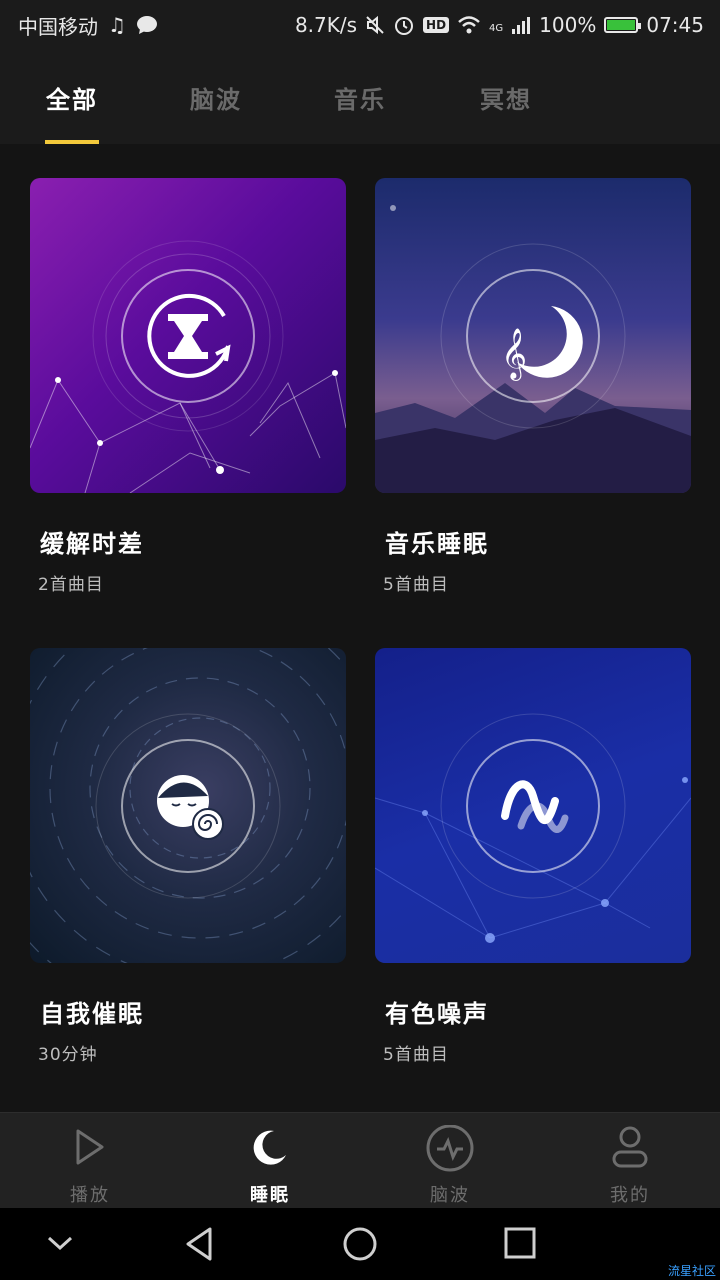  I want to click on face-spiral-icon, so click(188, 805).